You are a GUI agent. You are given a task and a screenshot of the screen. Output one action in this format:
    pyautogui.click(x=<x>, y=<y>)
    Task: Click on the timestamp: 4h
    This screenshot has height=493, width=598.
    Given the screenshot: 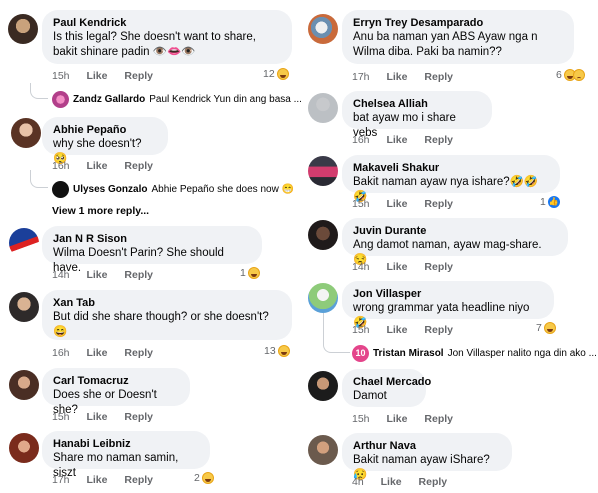 What is the action you would take?
    pyautogui.click(x=358, y=482)
    